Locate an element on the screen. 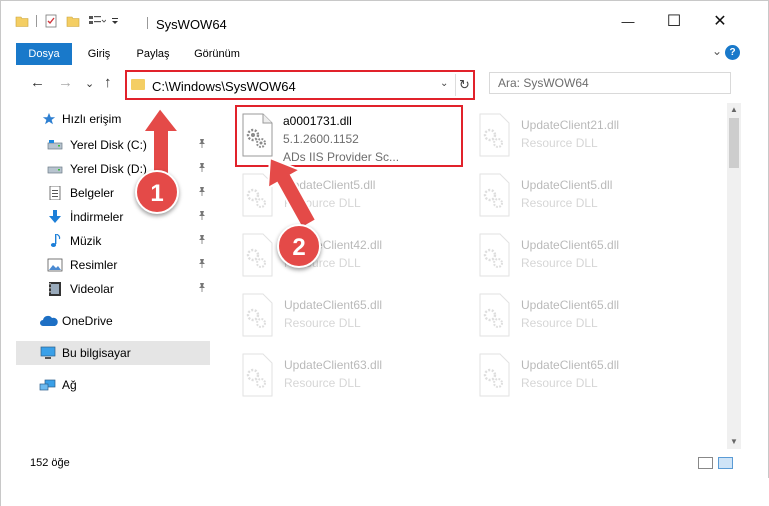 The width and height of the screenshot is (769, 506). network-icon is located at coordinates (47, 385).